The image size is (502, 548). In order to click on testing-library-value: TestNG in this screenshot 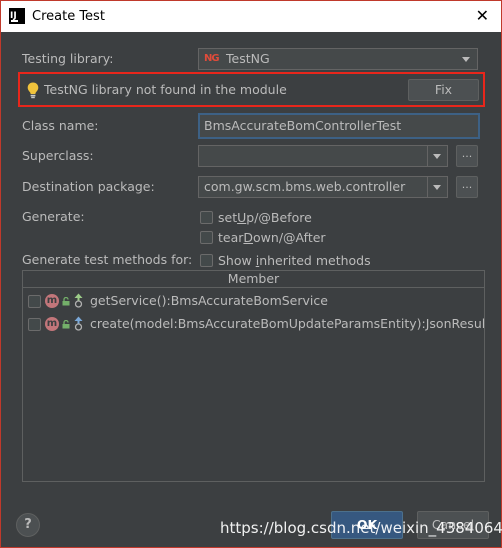, I will do `click(248, 58)`.